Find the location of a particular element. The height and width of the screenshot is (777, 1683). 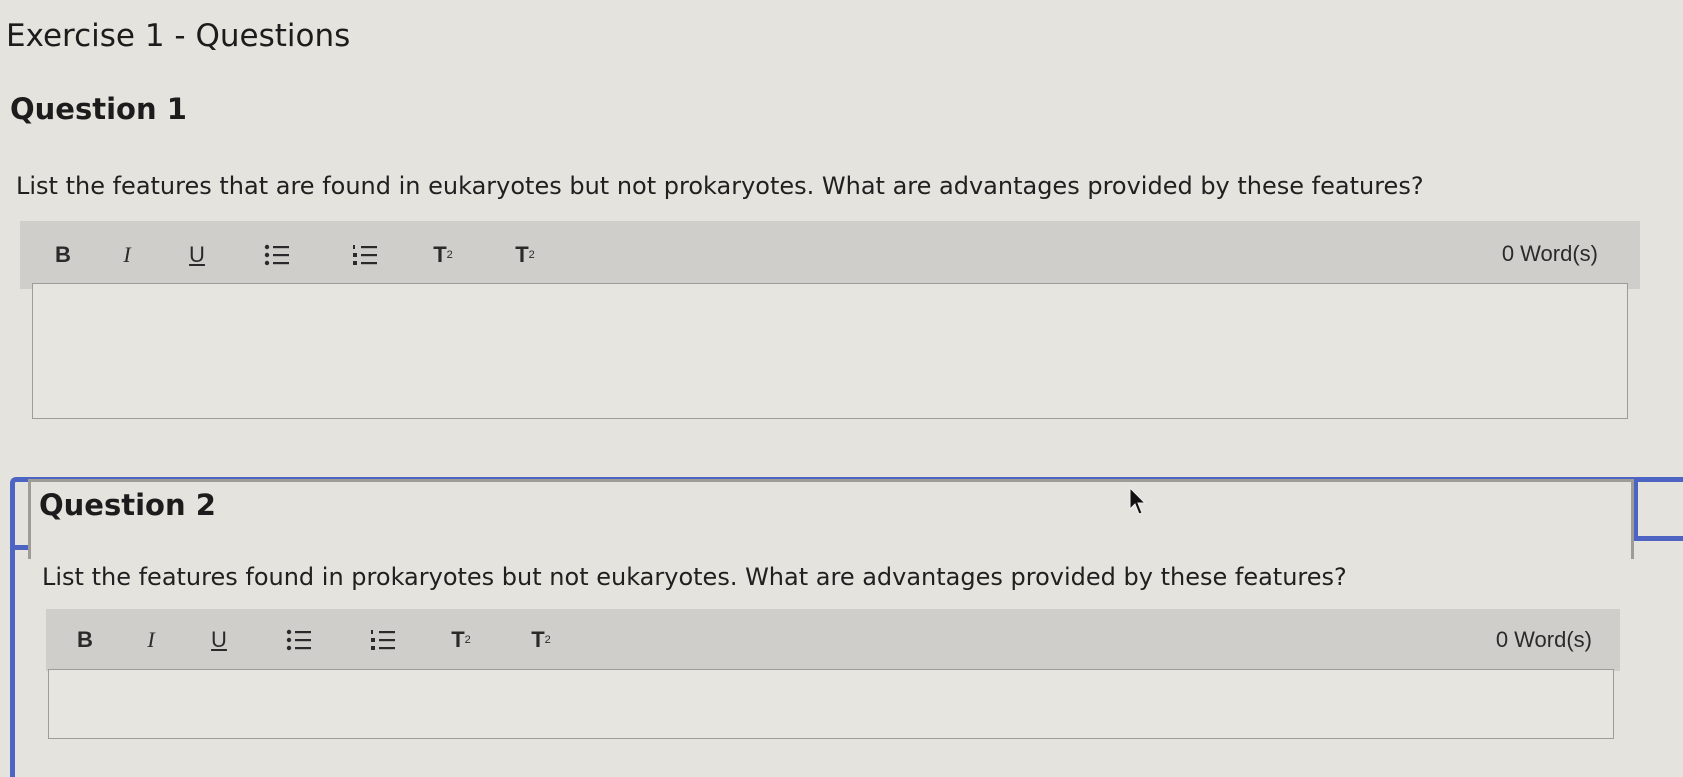

active-border-left is located at coordinates (12, 645).